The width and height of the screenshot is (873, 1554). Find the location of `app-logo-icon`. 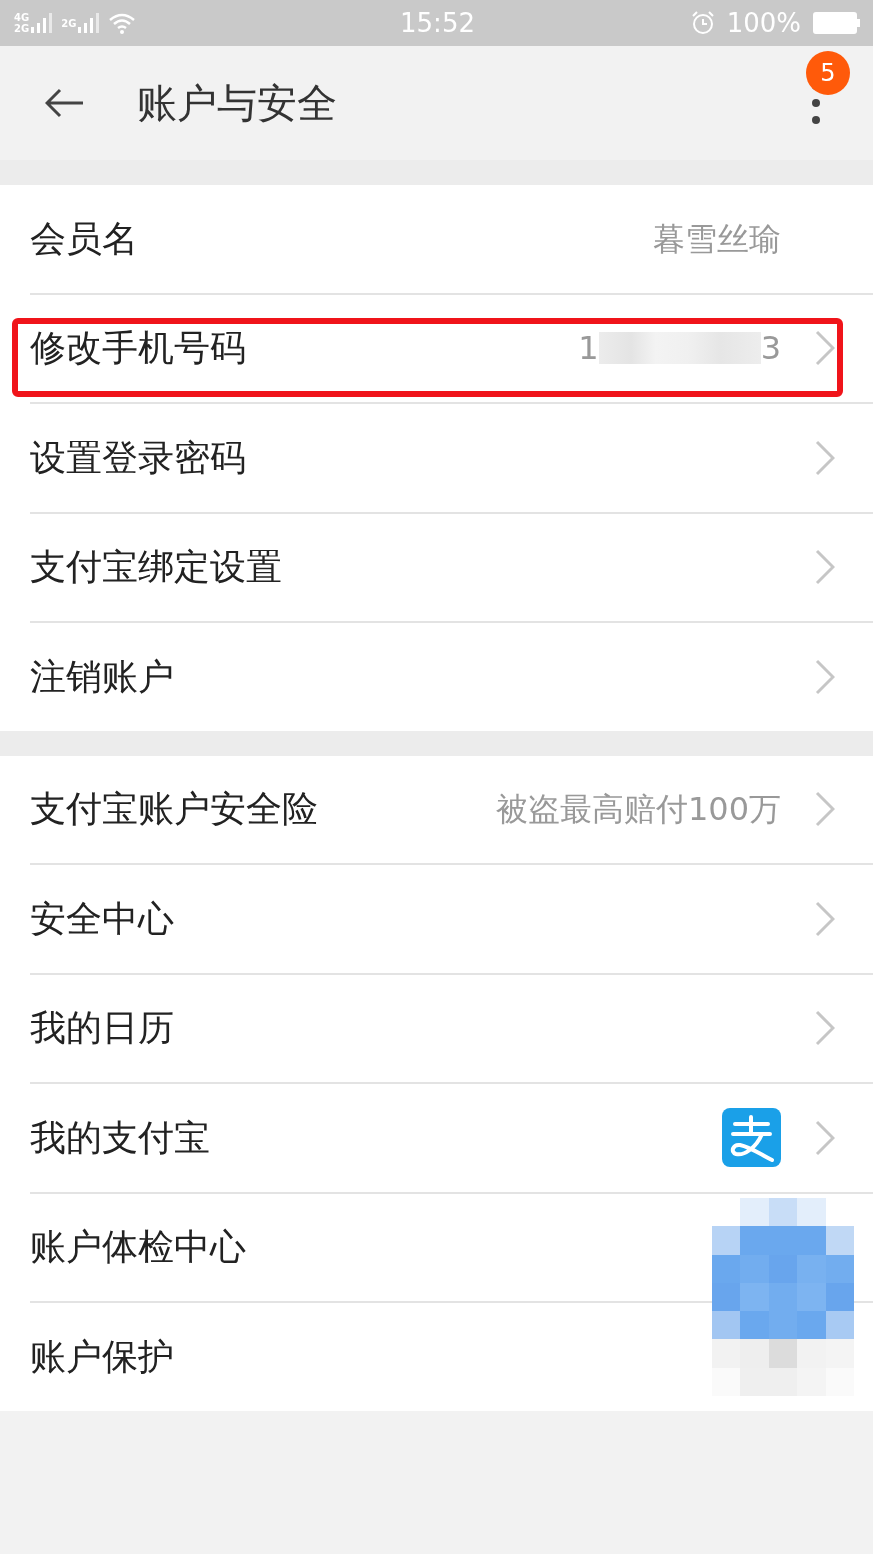

app-logo-icon is located at coordinates (751, 1138).